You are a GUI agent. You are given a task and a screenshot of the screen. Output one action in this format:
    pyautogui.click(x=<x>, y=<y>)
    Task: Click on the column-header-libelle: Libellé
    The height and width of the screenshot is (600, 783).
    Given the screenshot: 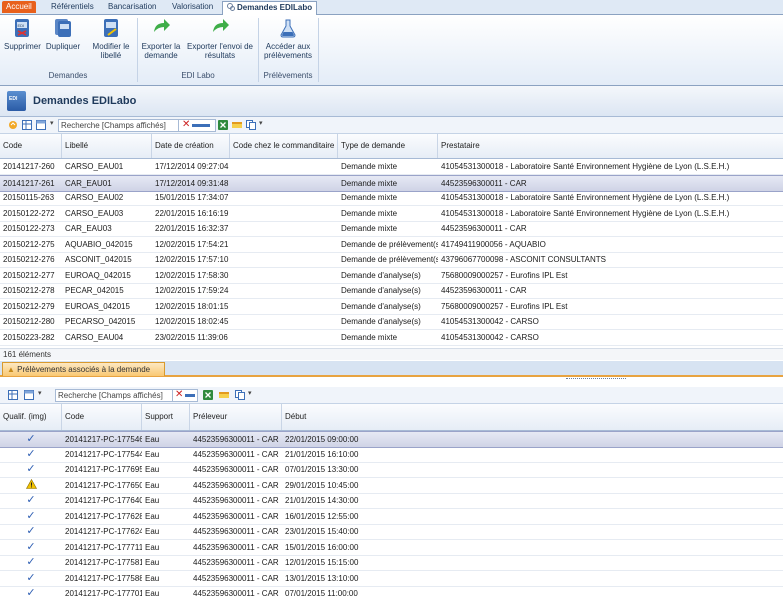 What is the action you would take?
    pyautogui.click(x=107, y=146)
    